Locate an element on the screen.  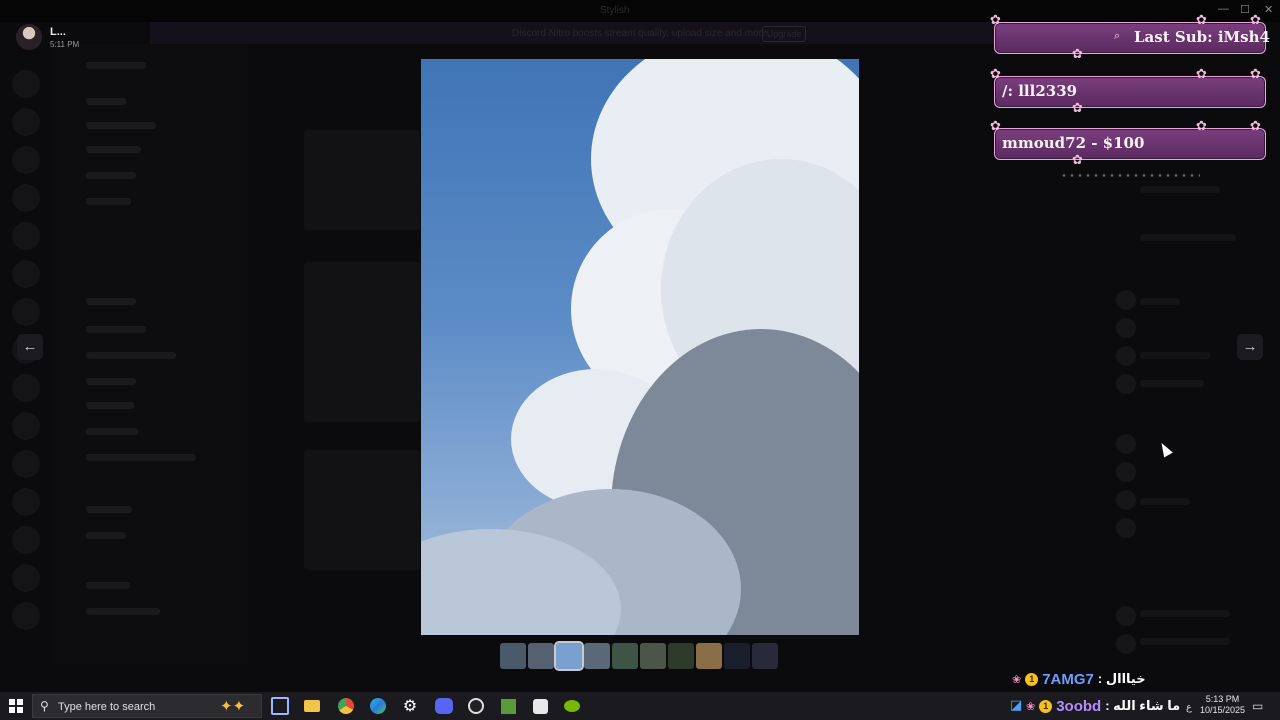
app-button is located at coordinates (540, 706).